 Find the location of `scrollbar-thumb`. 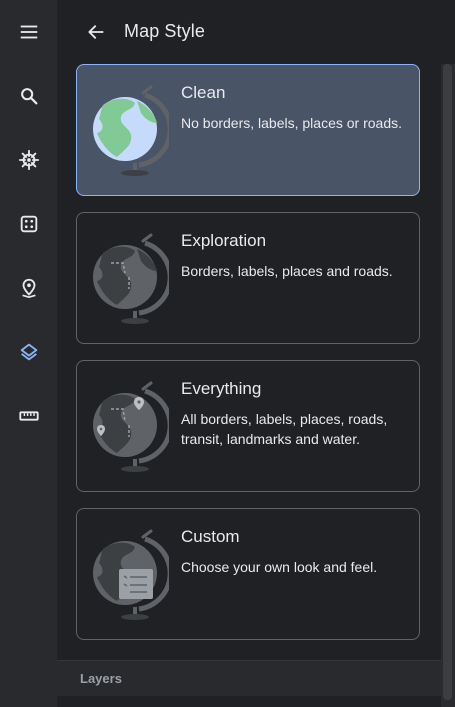

scrollbar-thumb is located at coordinates (447, 382).